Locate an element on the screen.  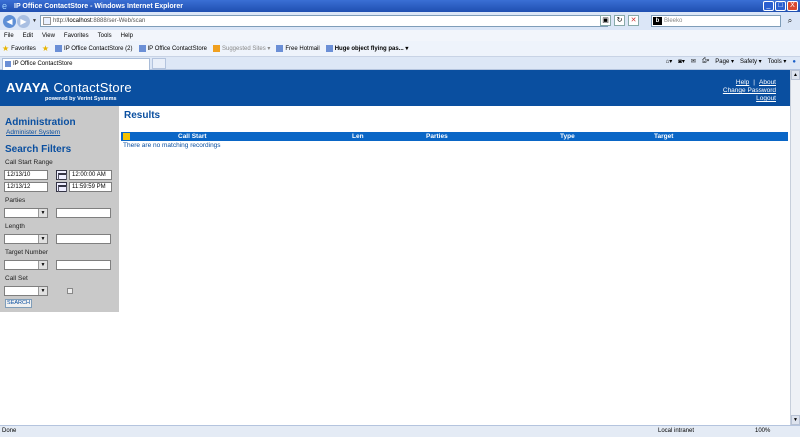
star-icon: ★ is located at coordinates (6, 48).